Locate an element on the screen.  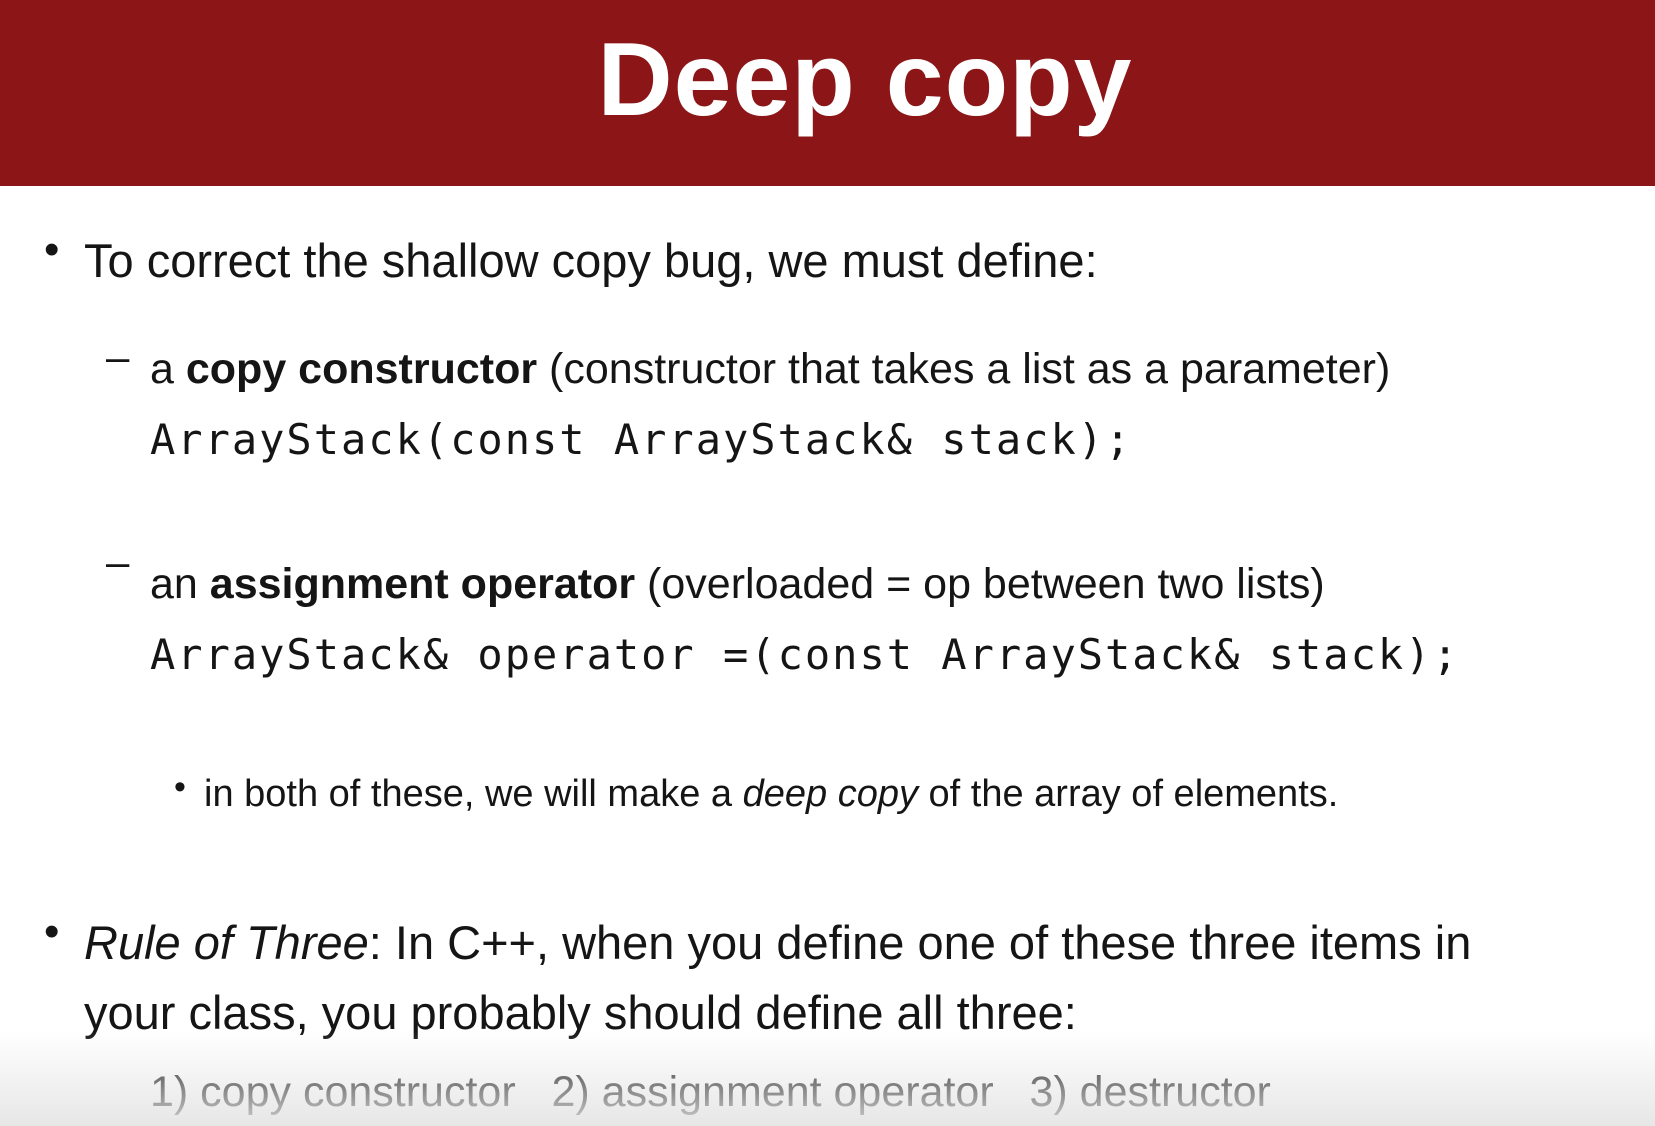
note-italic: deep copy is located at coordinates (830, 794).